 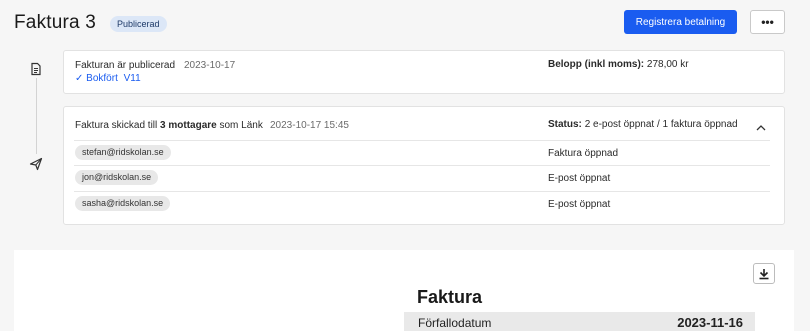 I want to click on recipient-email-pill: stefan@ridskolan.se, so click(x=123, y=152).